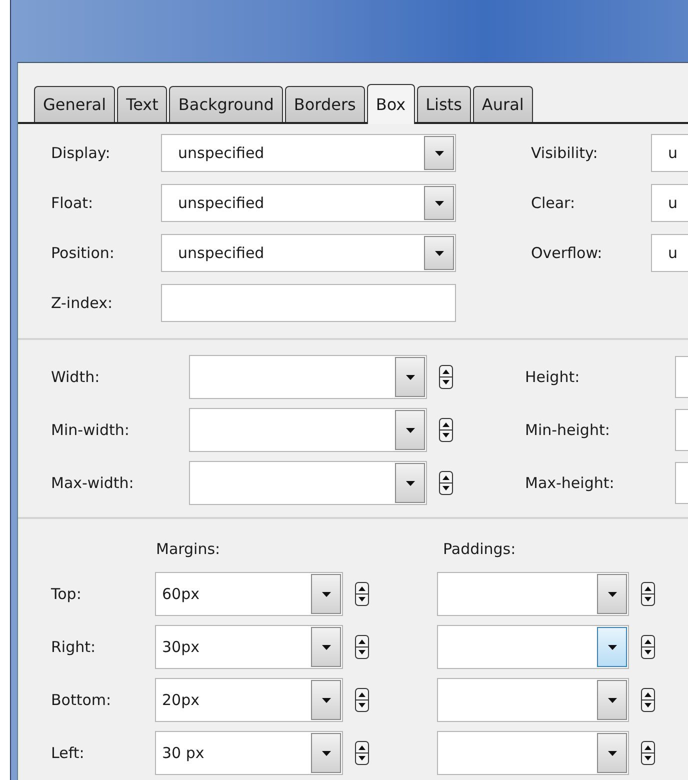 This screenshot has height=780, width=688. I want to click on field-label: Max-width:, so click(93, 483).